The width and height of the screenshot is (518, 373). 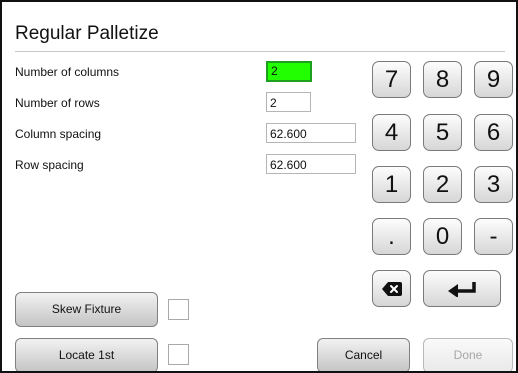 What do you see at coordinates (442, 79) in the screenshot?
I see `key-8: 8` at bounding box center [442, 79].